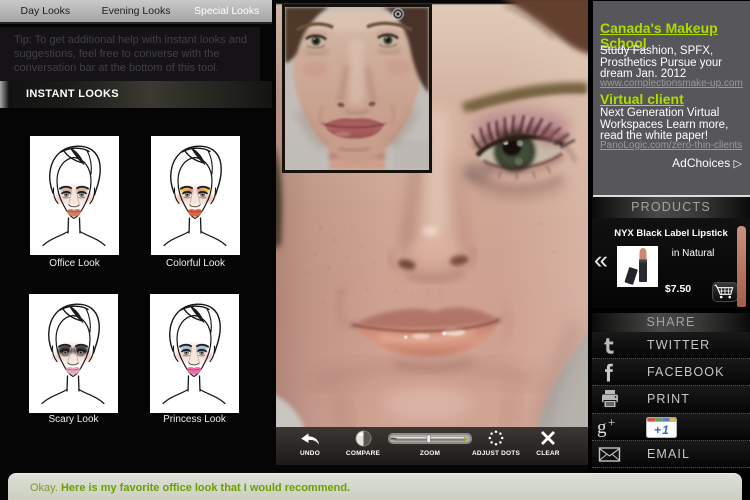 The width and height of the screenshot is (750, 500). I want to click on svg-text: +1, so click(662, 430).